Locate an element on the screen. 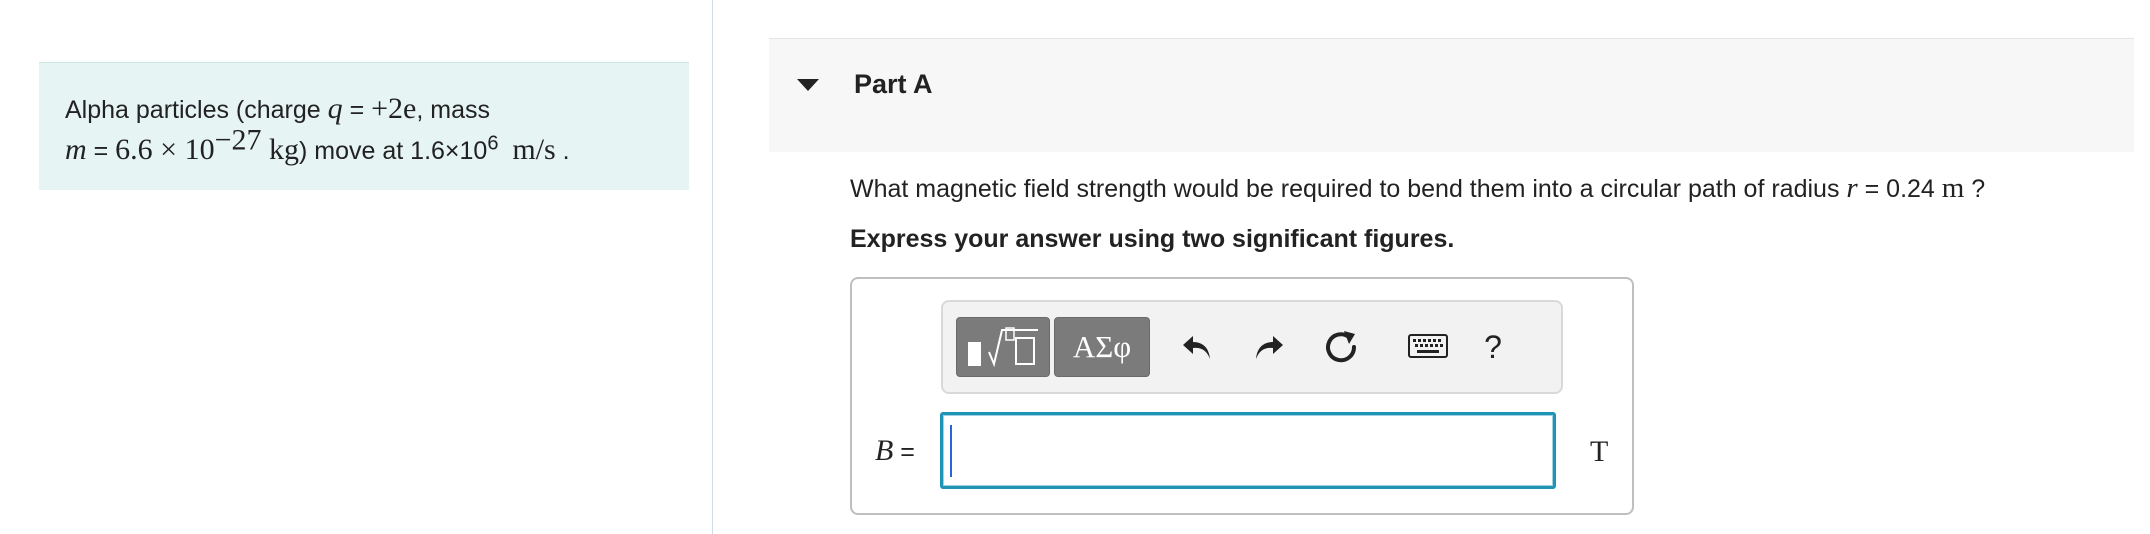  part-title: Part A is located at coordinates (893, 84).